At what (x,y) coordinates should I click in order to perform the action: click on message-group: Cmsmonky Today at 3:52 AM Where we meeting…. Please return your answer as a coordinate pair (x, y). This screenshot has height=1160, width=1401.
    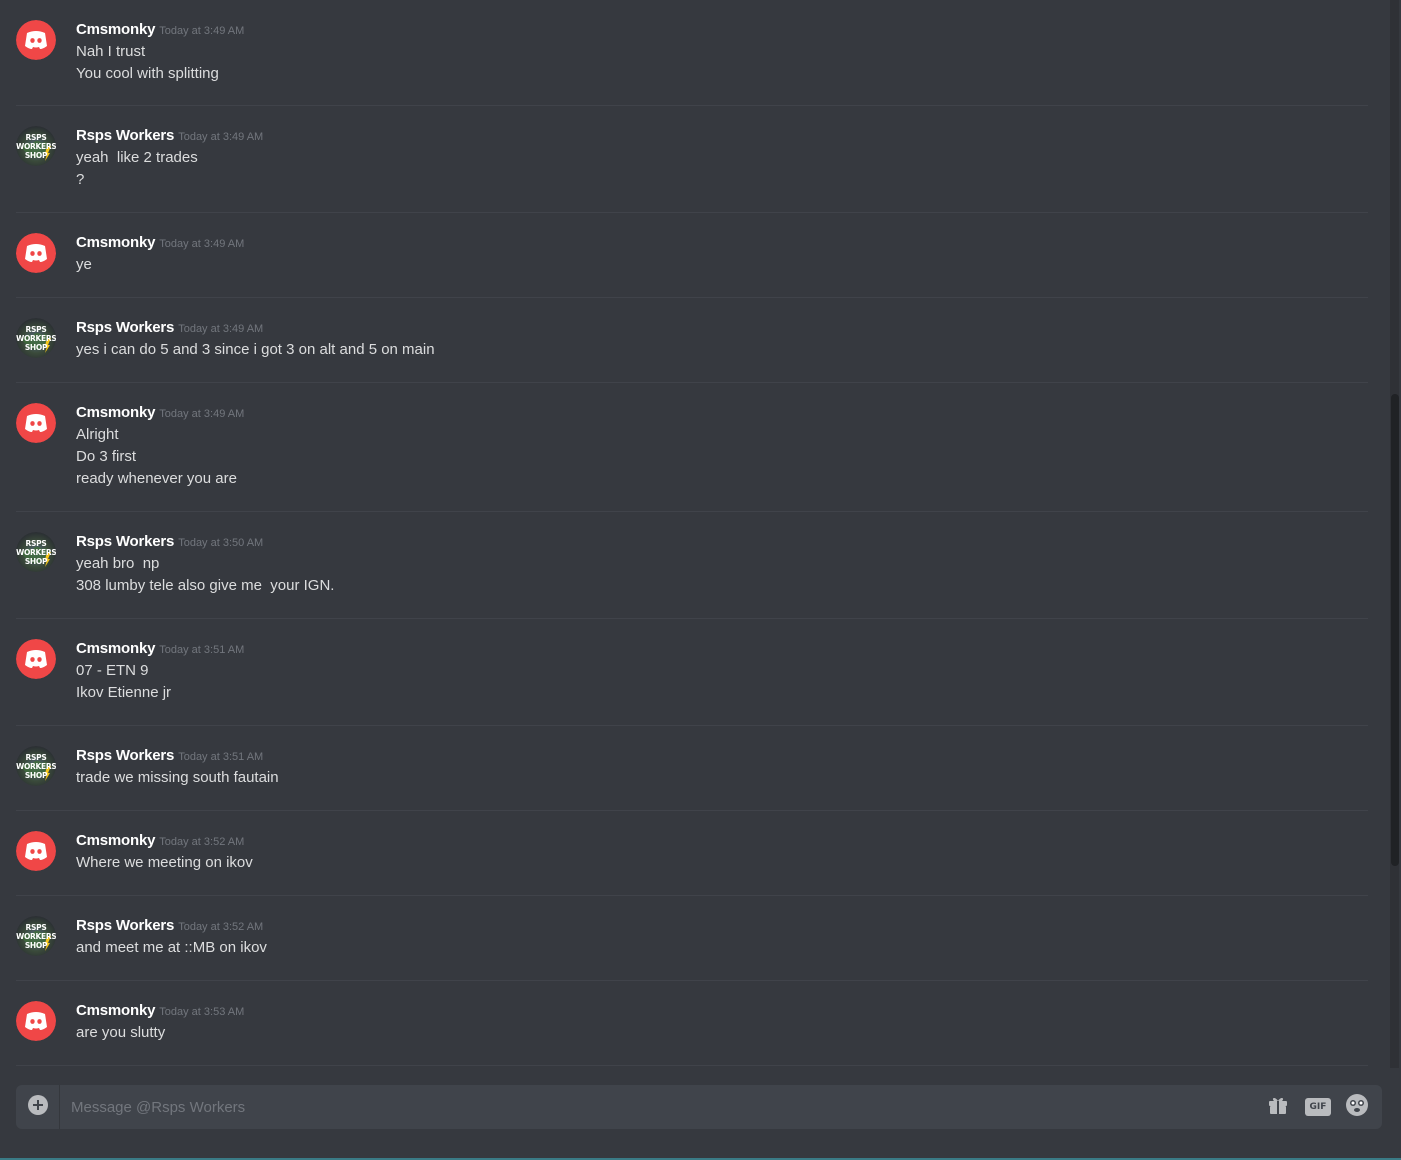
    Looking at the image, I should click on (692, 853).